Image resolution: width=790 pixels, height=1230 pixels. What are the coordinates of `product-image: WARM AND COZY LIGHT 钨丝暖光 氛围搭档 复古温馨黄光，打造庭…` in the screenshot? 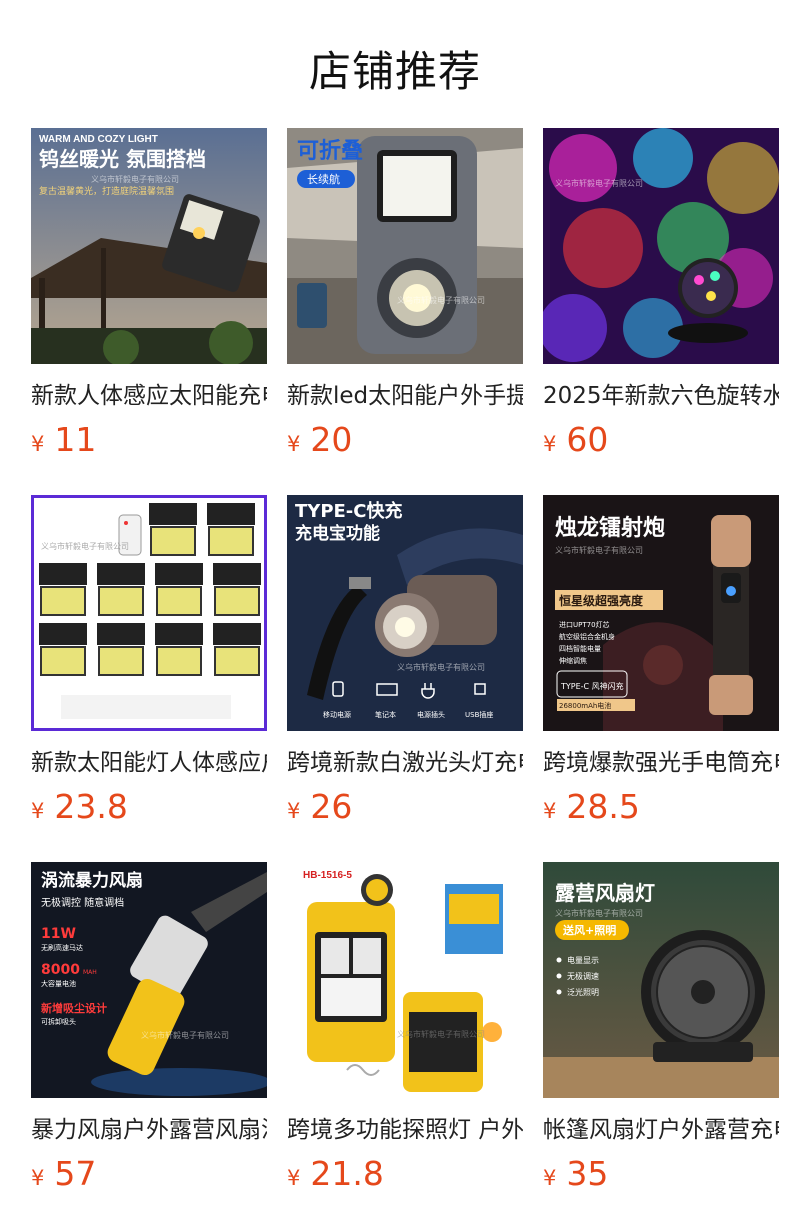 It's located at (149, 246).